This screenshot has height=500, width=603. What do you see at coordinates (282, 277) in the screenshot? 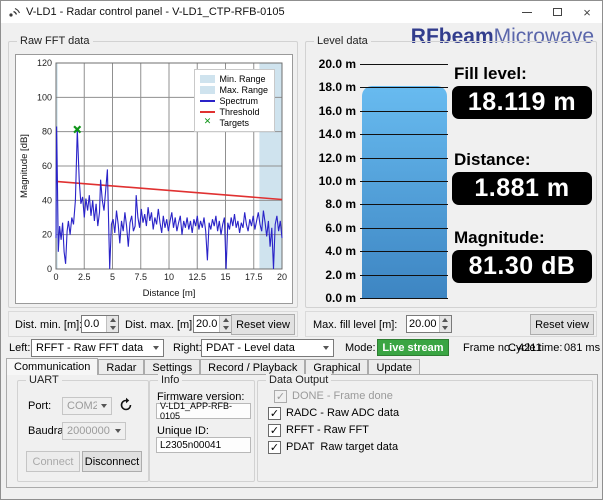
I see `svg-text: 20` at bounding box center [282, 277].